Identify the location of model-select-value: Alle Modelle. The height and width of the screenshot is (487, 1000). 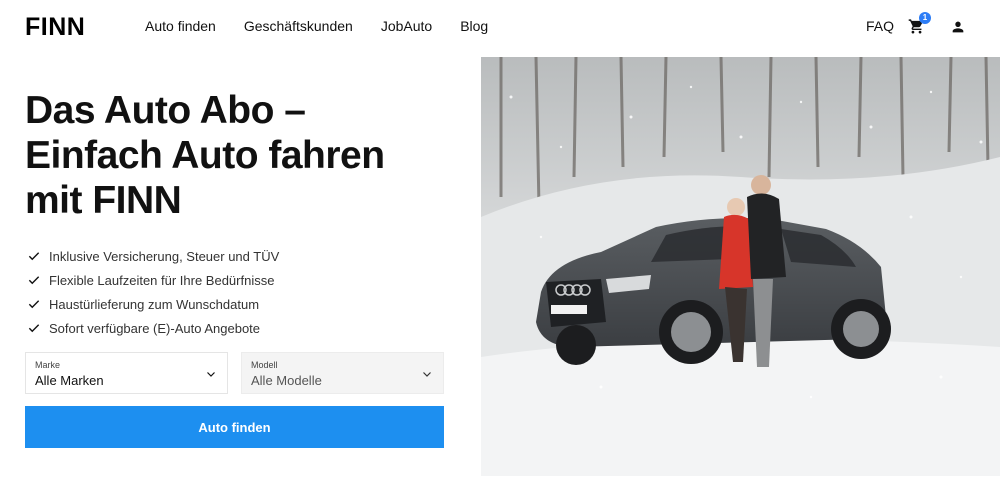
(286, 380).